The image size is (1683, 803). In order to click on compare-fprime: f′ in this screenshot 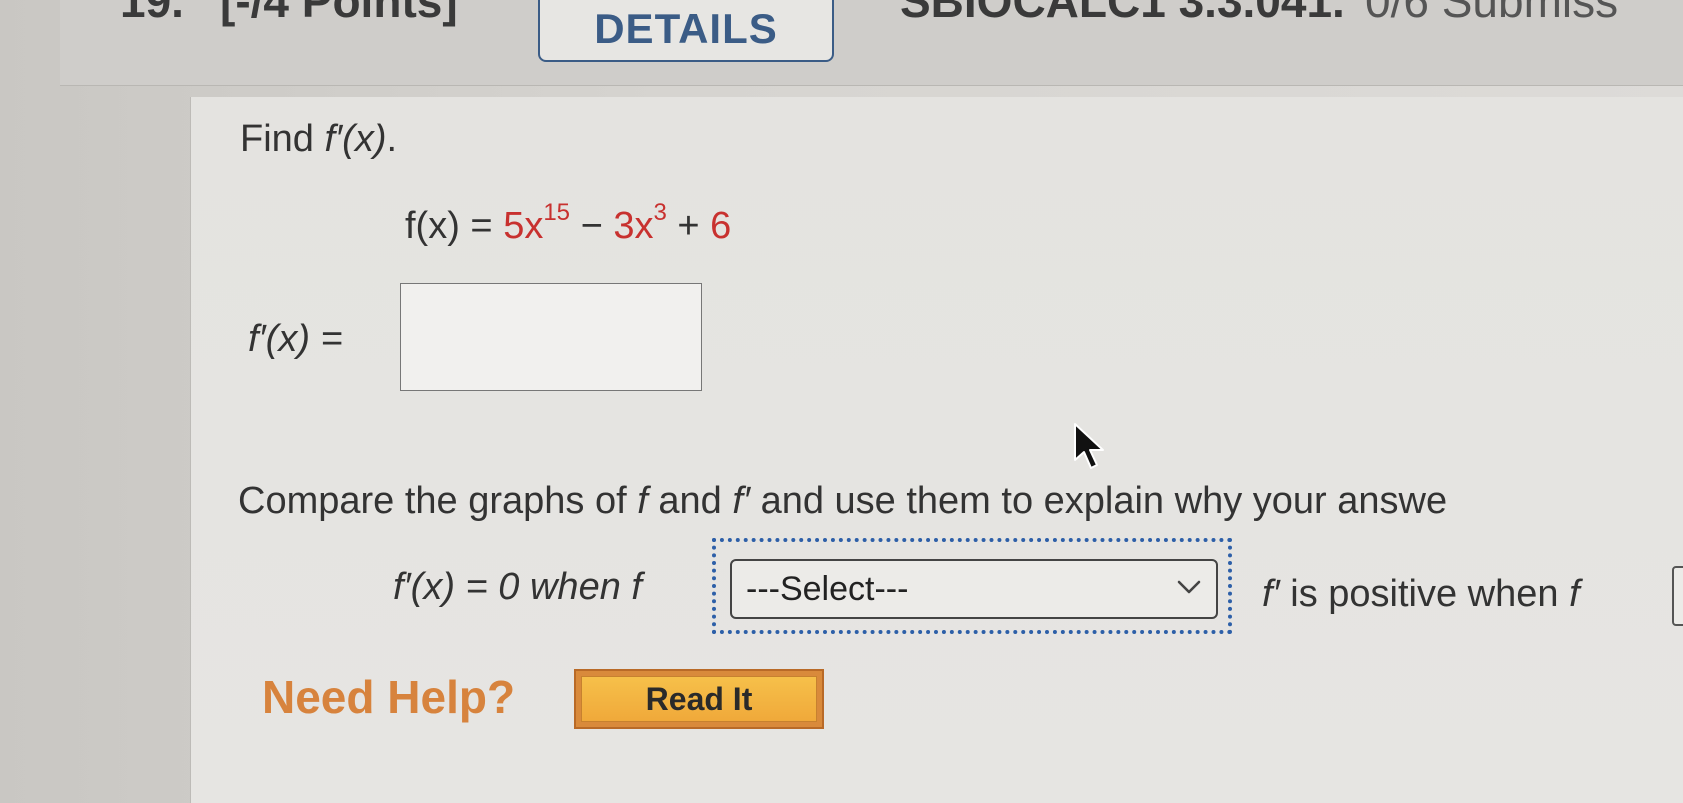, I will do `click(741, 501)`.